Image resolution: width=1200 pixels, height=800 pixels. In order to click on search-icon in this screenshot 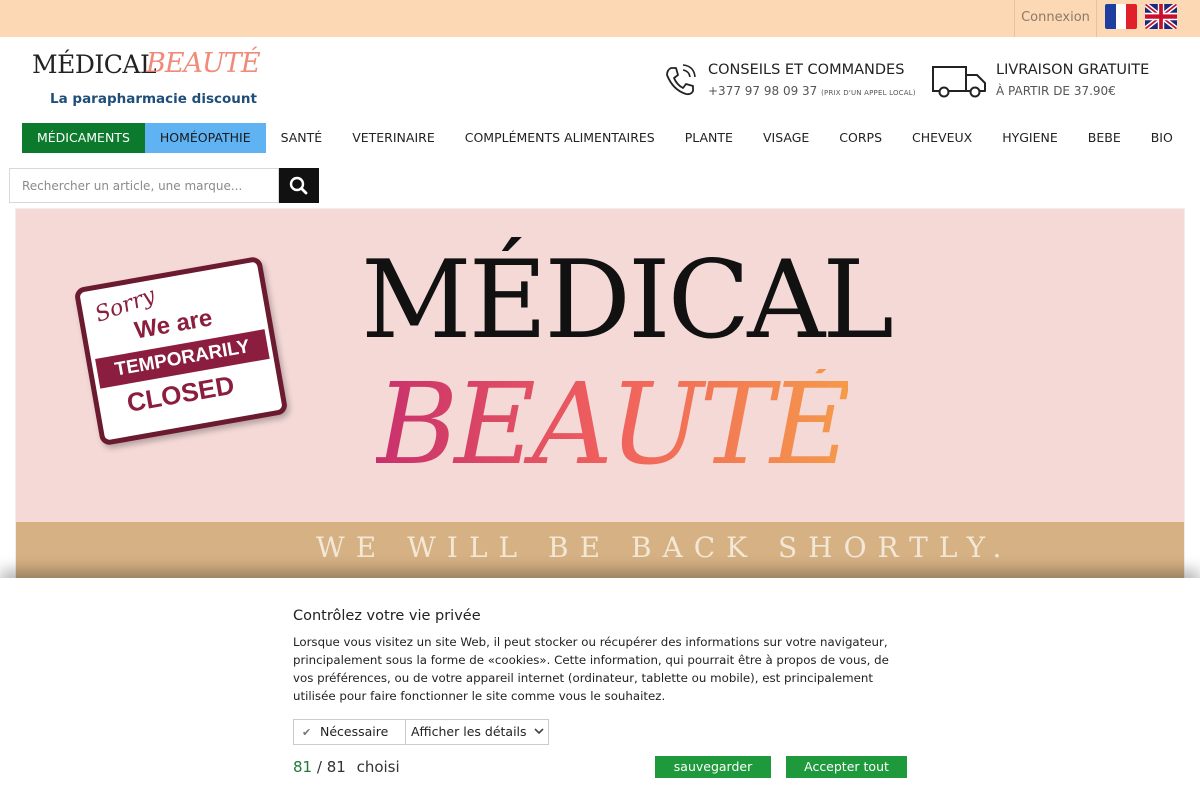, I will do `click(298, 185)`.